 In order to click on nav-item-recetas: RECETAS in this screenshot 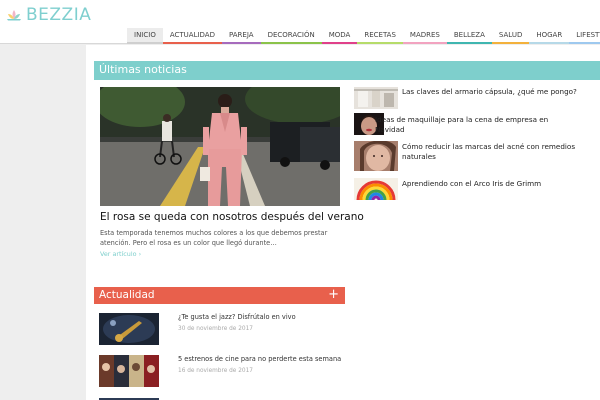, I will do `click(380, 36)`.